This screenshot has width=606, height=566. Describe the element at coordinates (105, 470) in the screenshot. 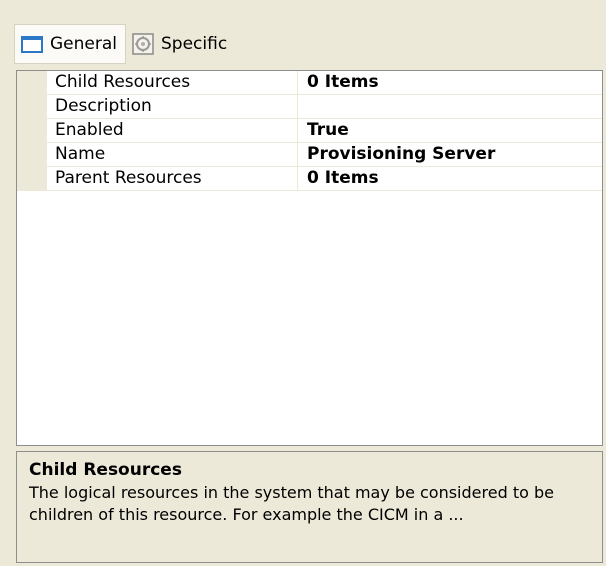

I see `help-title: Child Resources` at that location.